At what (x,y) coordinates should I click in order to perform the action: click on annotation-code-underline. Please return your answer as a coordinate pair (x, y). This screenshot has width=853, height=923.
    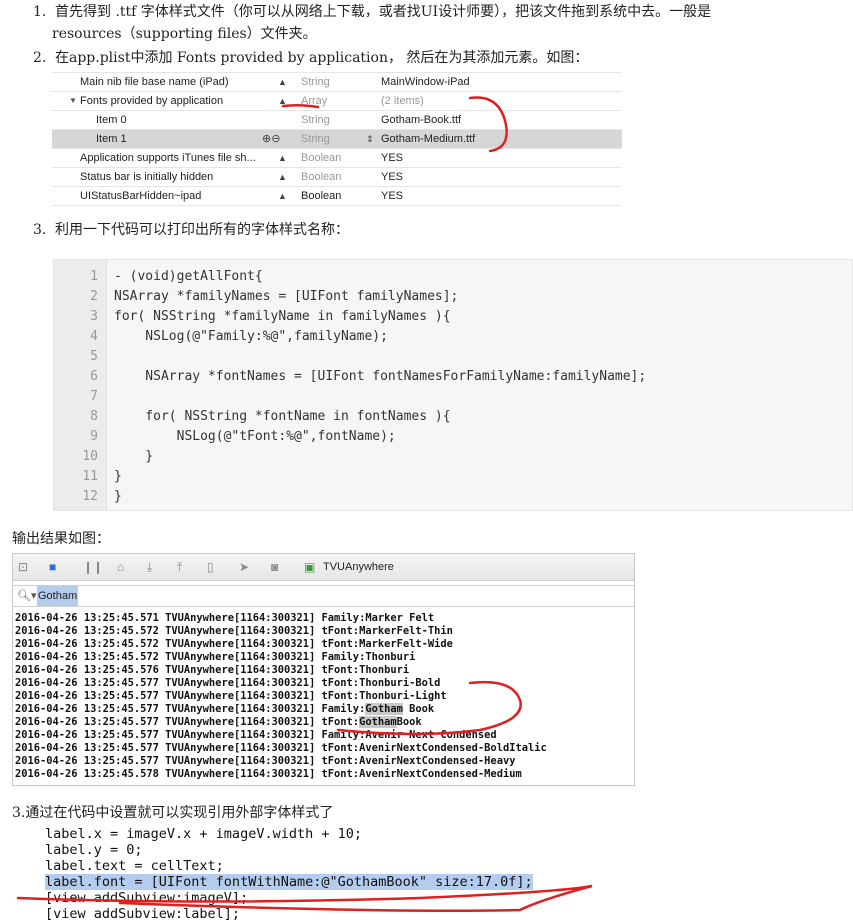
    Looking at the image, I should click on (304, 898).